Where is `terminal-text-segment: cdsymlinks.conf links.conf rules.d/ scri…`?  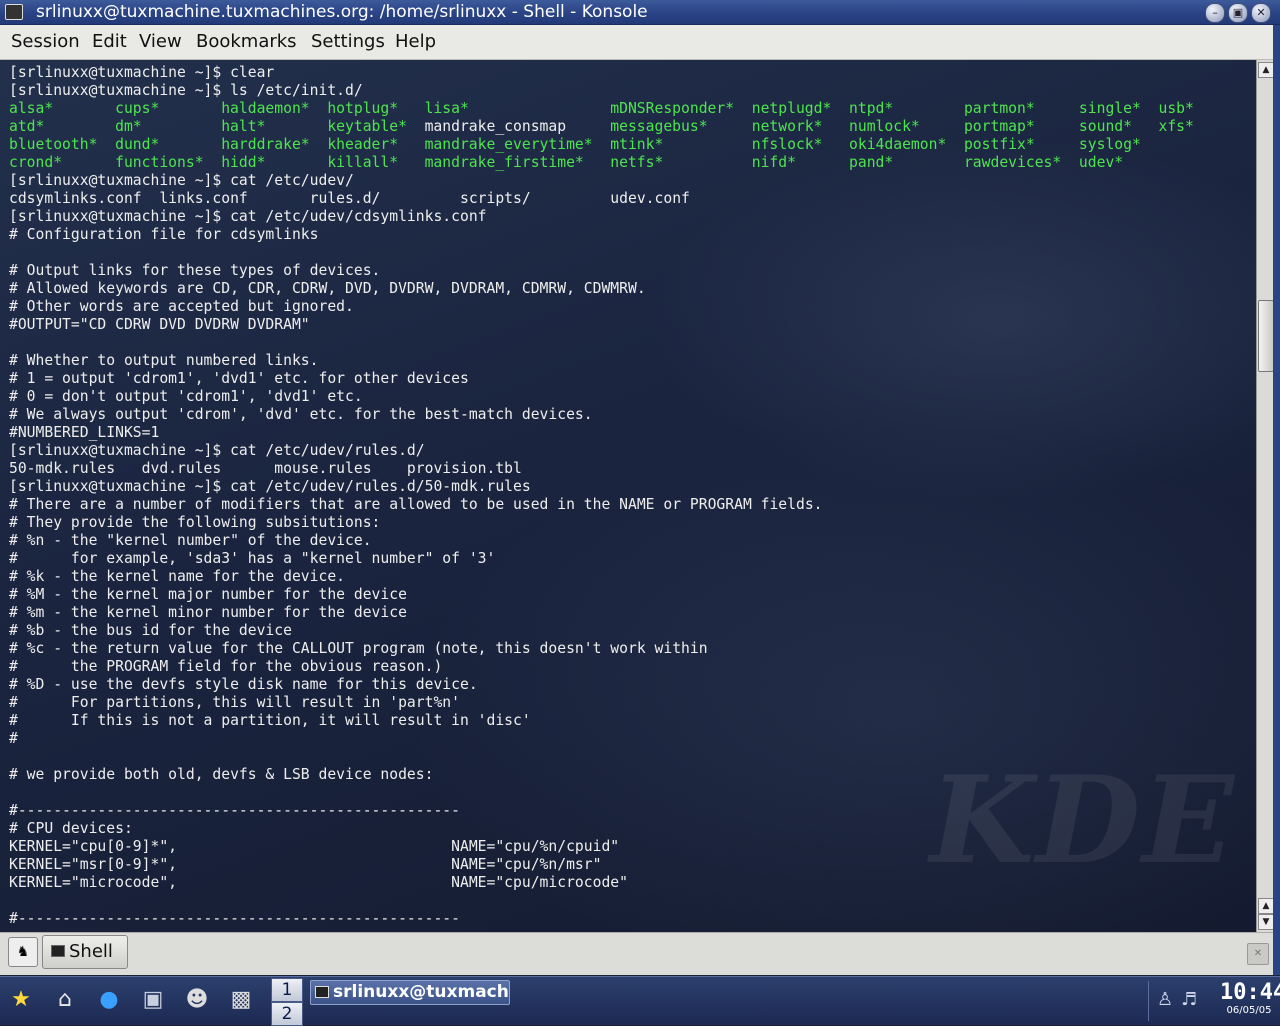
terminal-text-segment: cdsymlinks.conf links.conf rules.d/ scri… is located at coordinates (349, 198).